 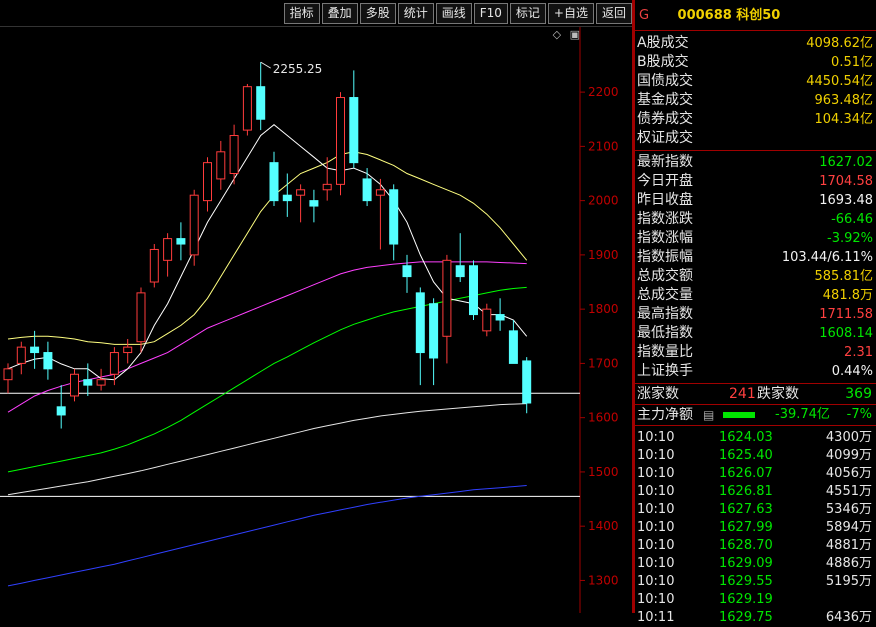 I want to click on tick-row: 10:10 1626.81 4551万, so click(x=755, y=492).